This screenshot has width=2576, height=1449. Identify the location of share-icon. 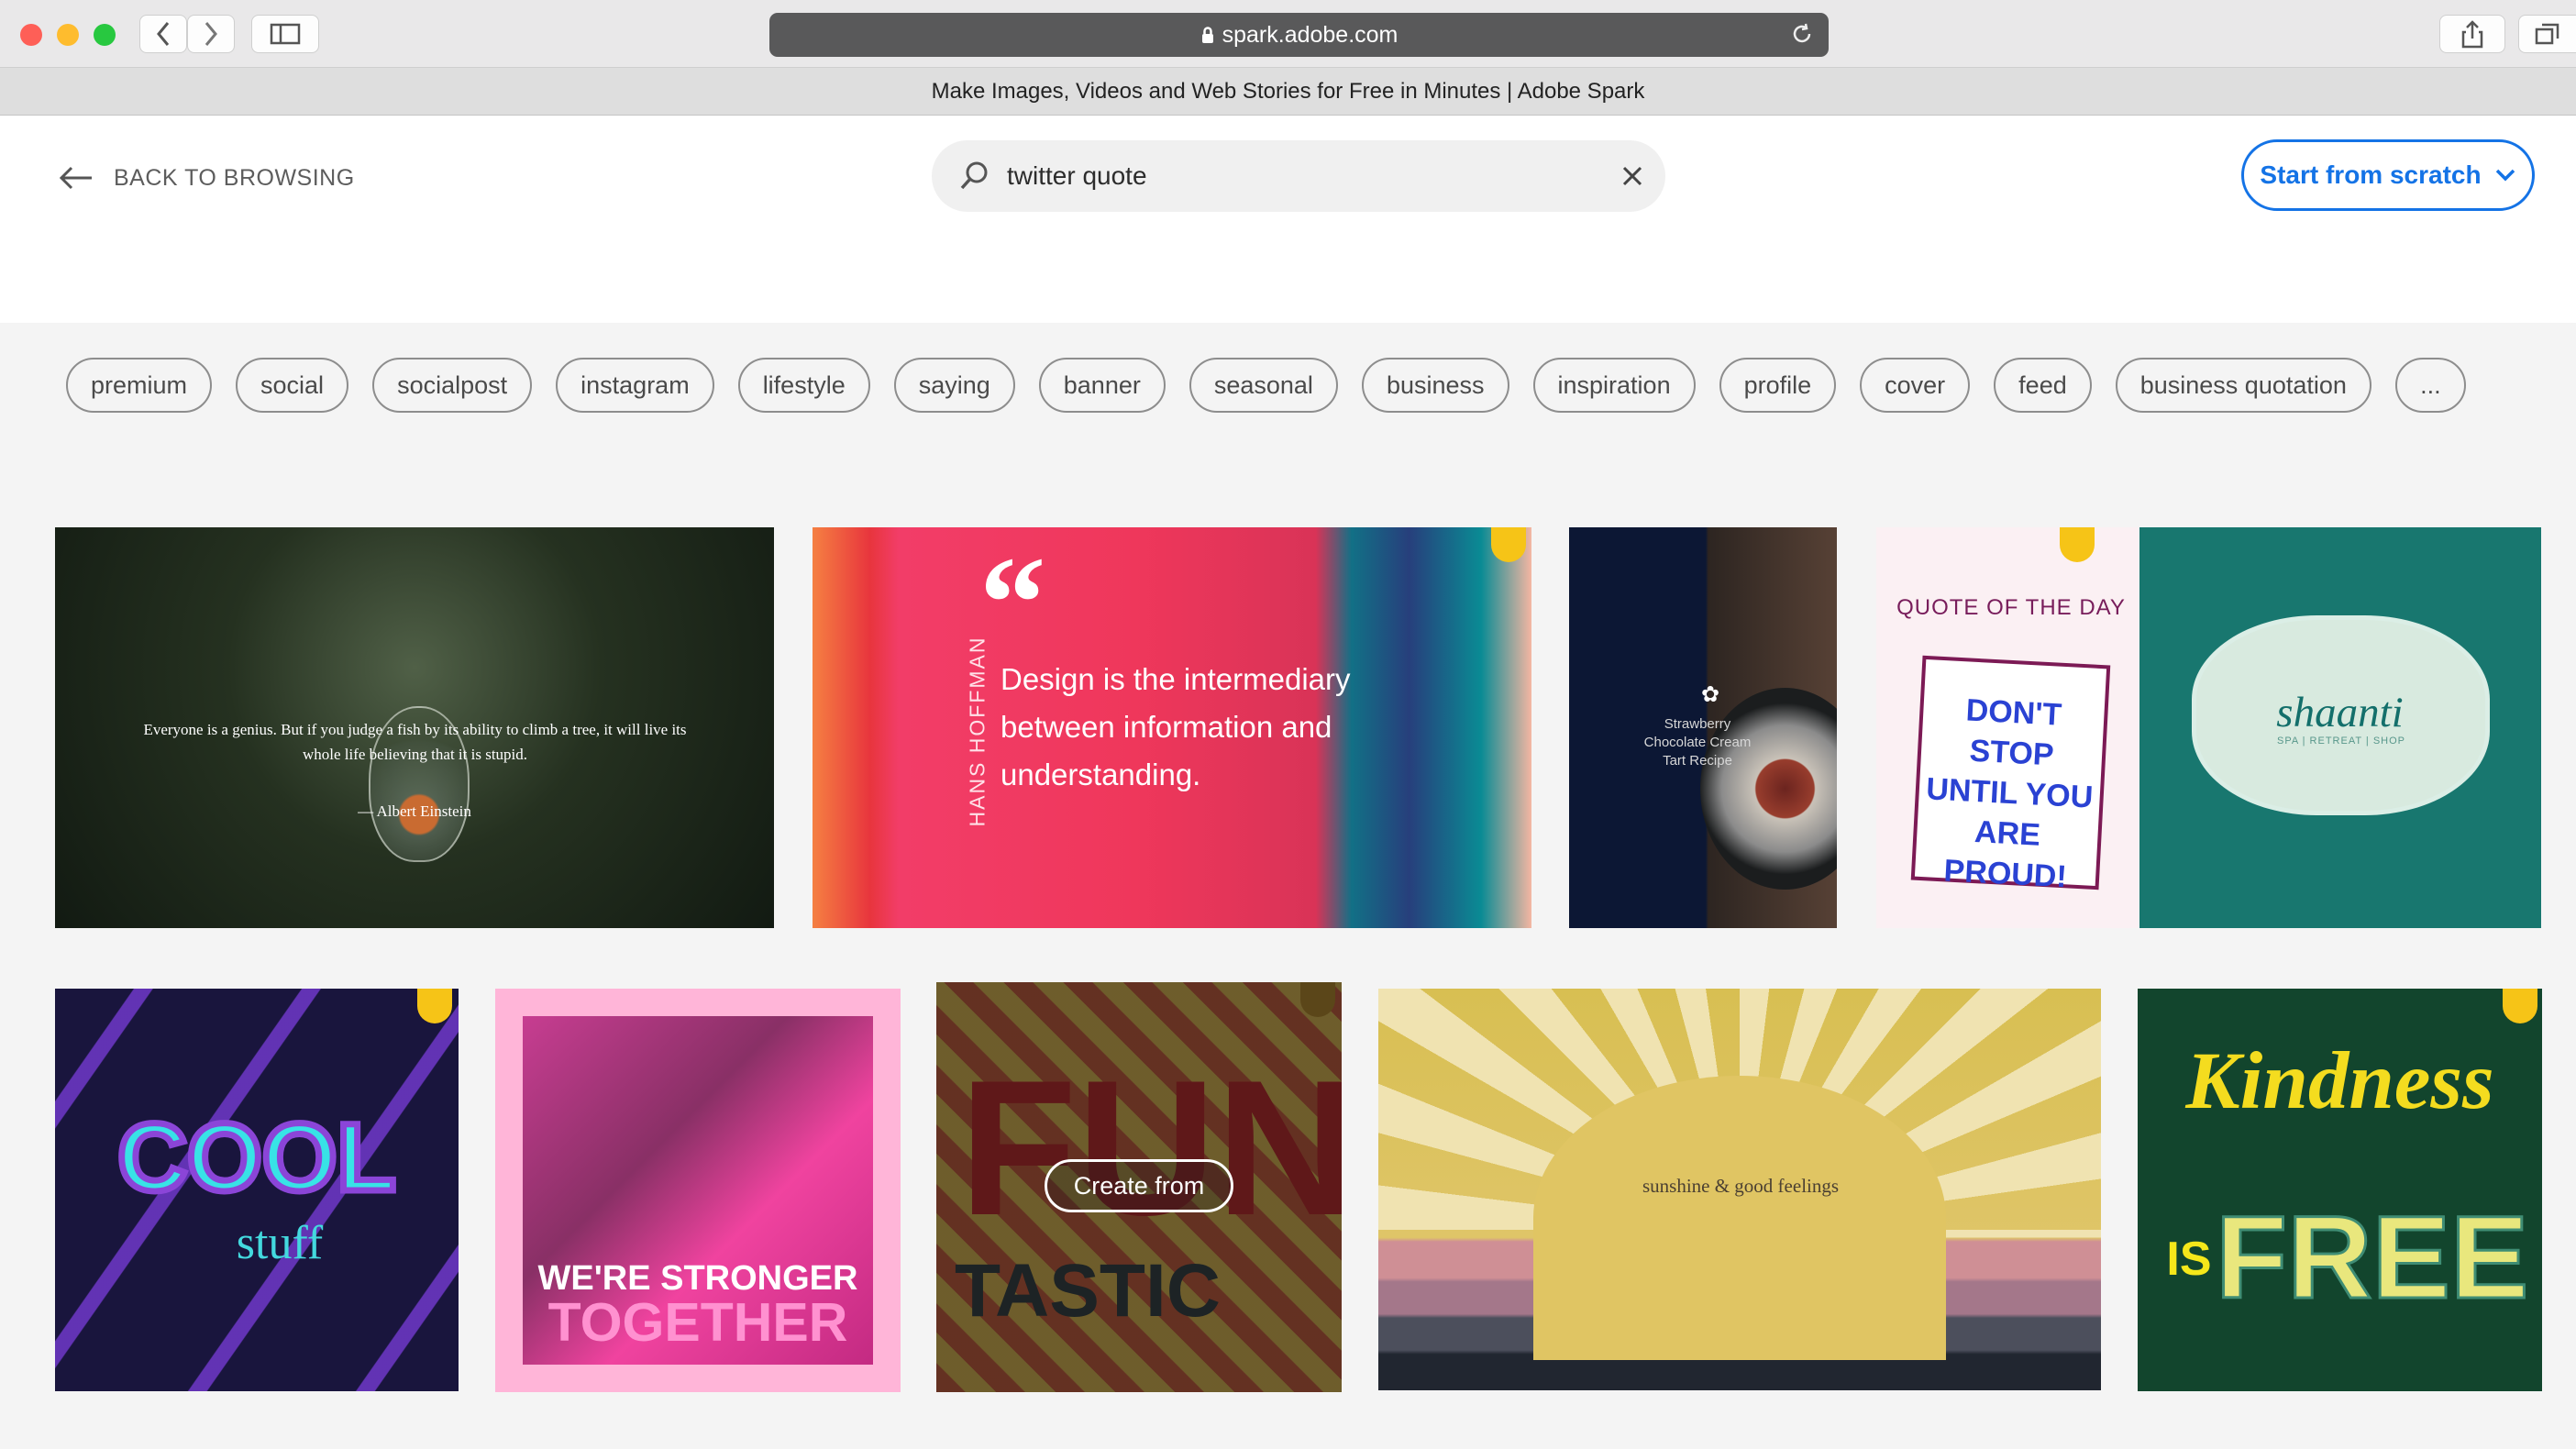
(2472, 34).